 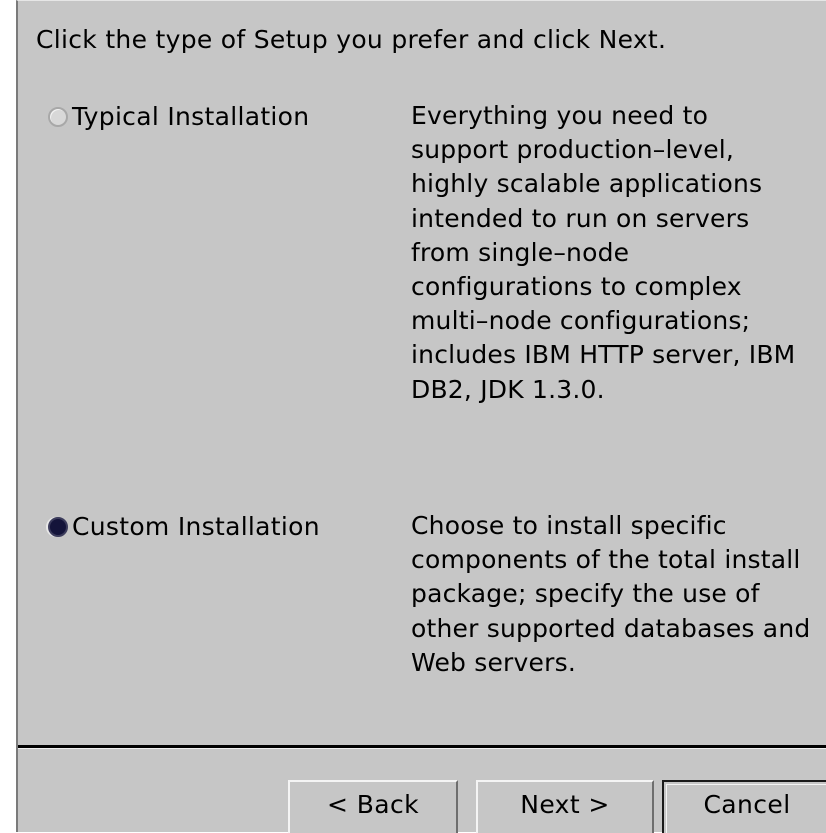 What do you see at coordinates (747, 804) in the screenshot?
I see `cancel-button-label: Cancel` at bounding box center [747, 804].